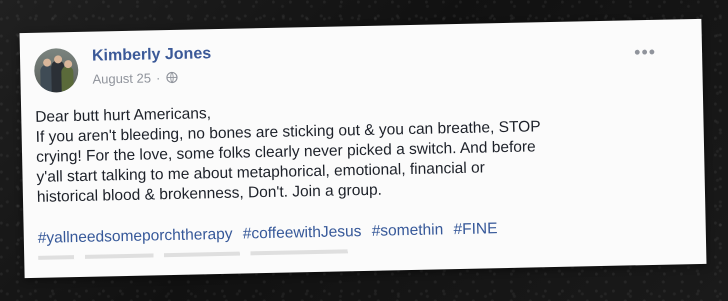  I want to click on post-meta: August 25 ·, so click(135, 78).